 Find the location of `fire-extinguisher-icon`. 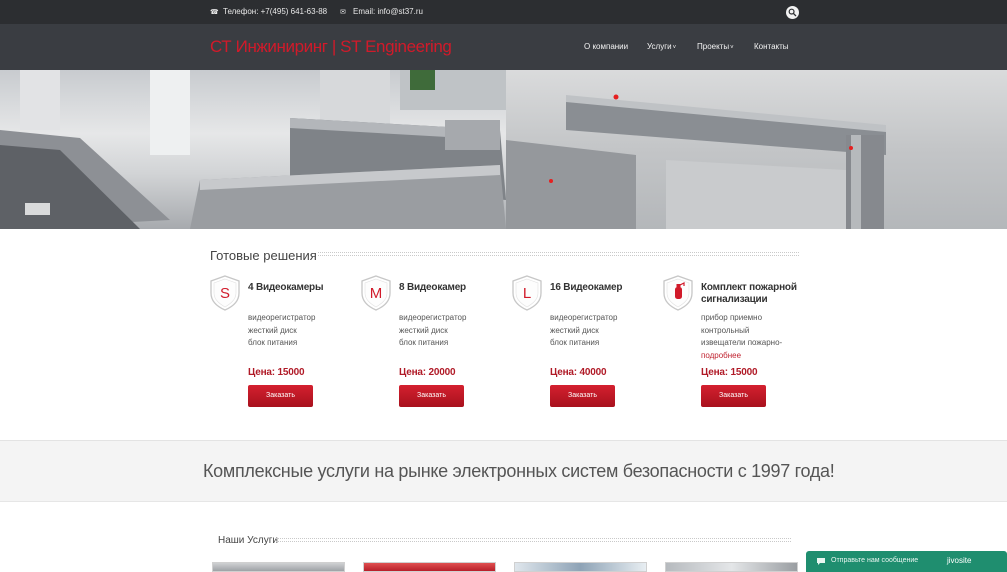

fire-extinguisher-icon is located at coordinates (678, 293).